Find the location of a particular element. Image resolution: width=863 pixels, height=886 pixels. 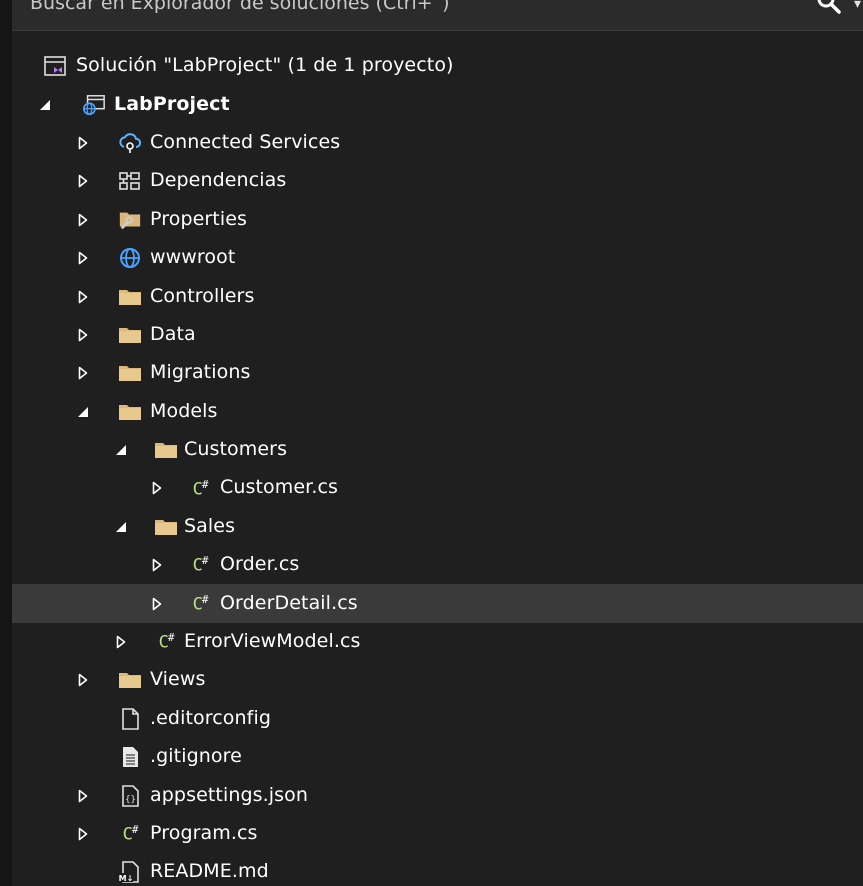

tree-item-wwwroot: wwwroot is located at coordinates (437, 258).